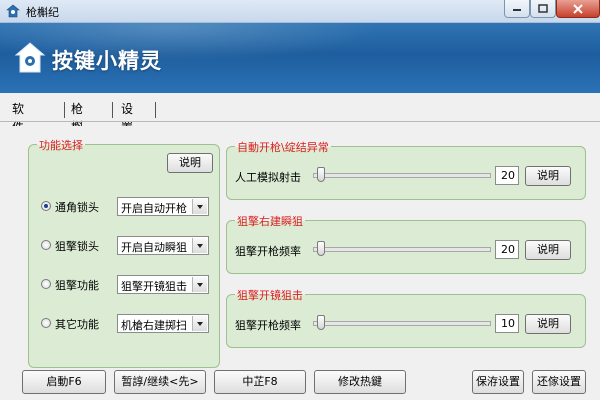 This screenshot has height=400, width=600. Describe the element at coordinates (548, 176) in the screenshot. I see `auto-fire-help-button: 说明` at that location.